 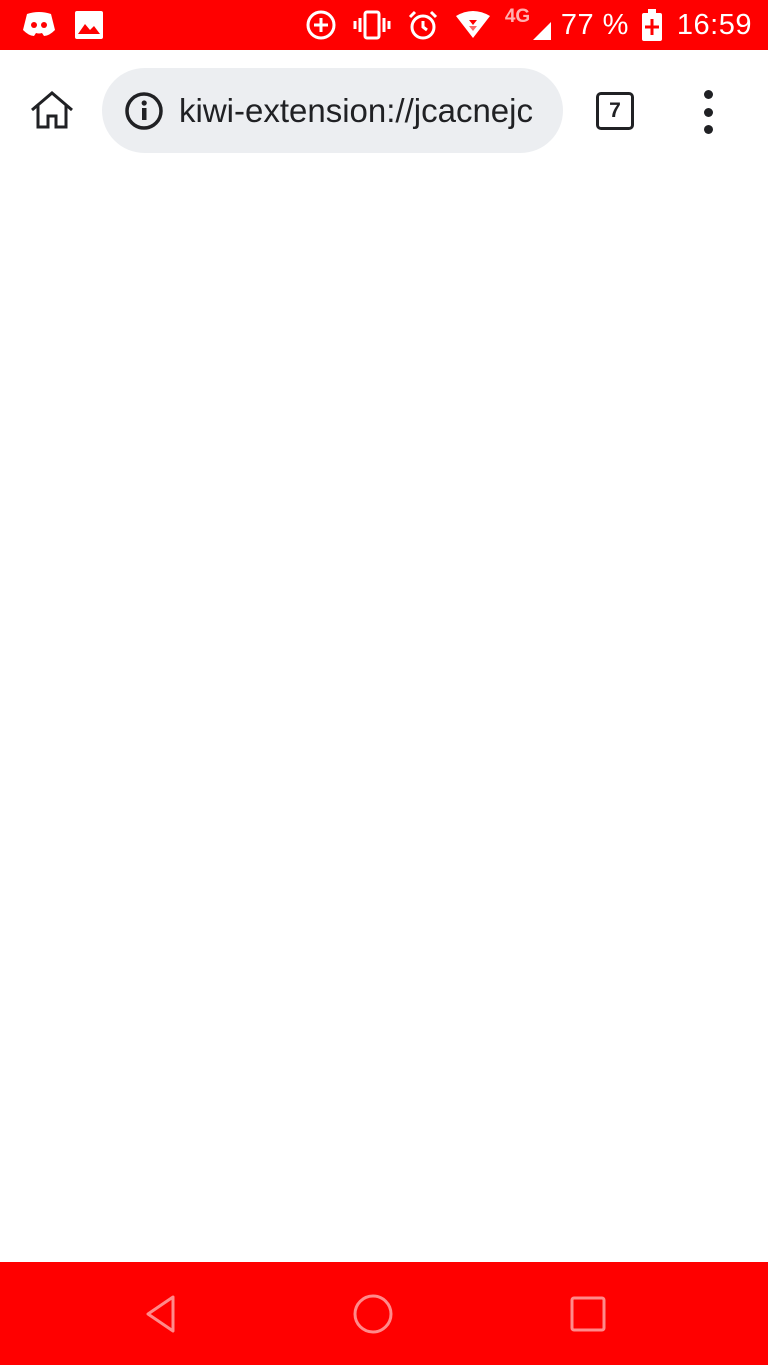 I want to click on info-icon, so click(x=144, y=111).